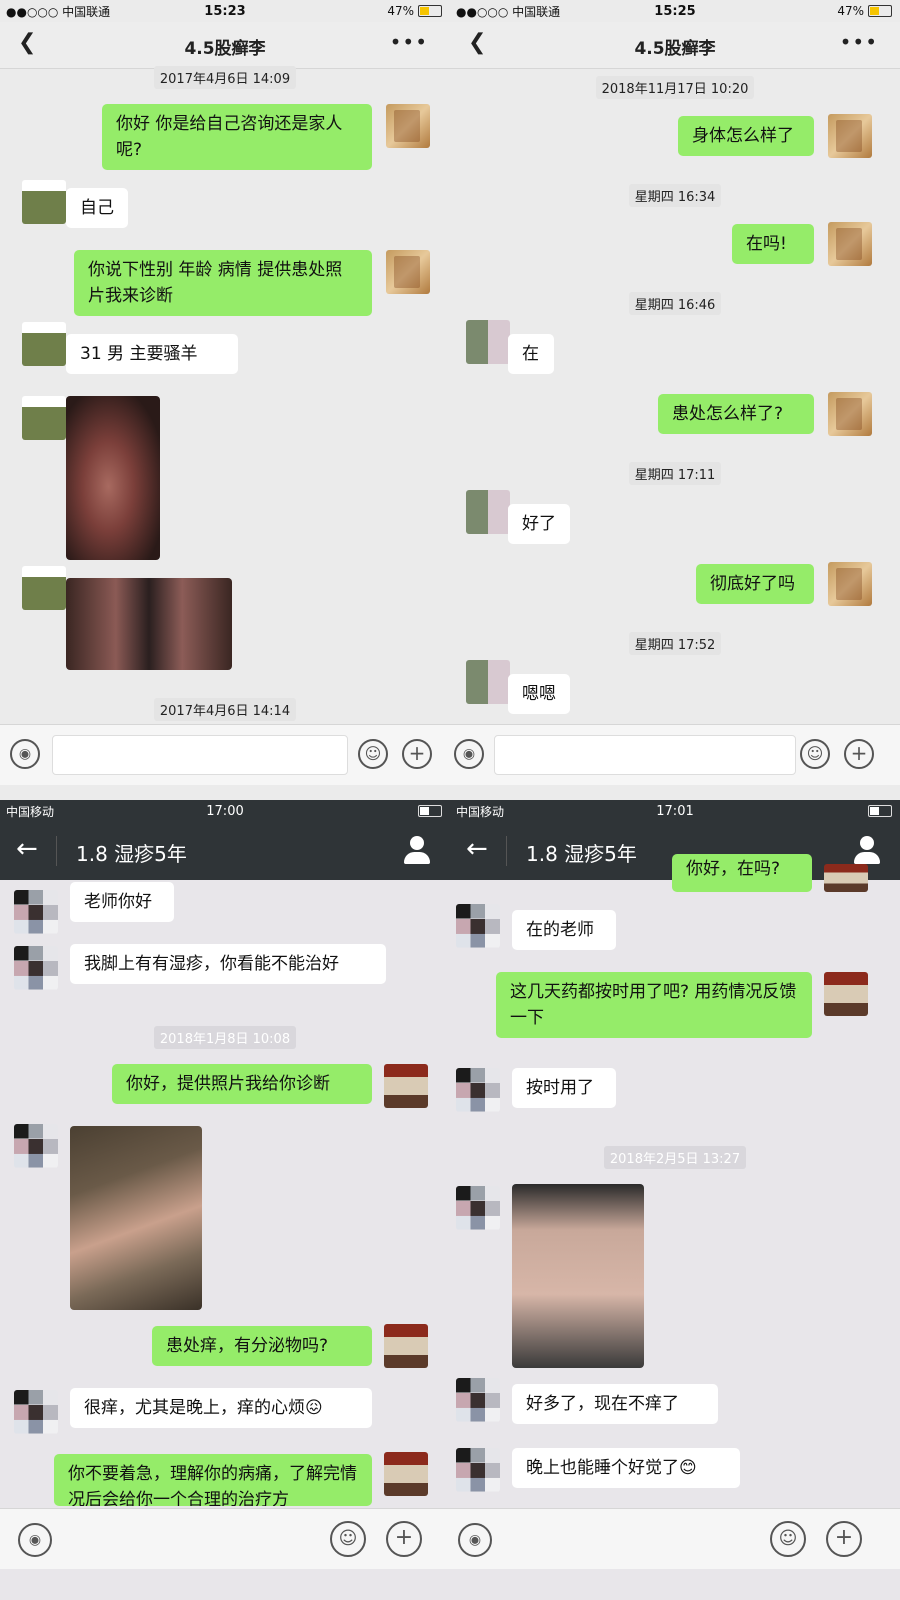 This screenshot has width=900, height=1600. I want to click on message-bubble: 患处痒，有分泌物吗?, so click(262, 1346).